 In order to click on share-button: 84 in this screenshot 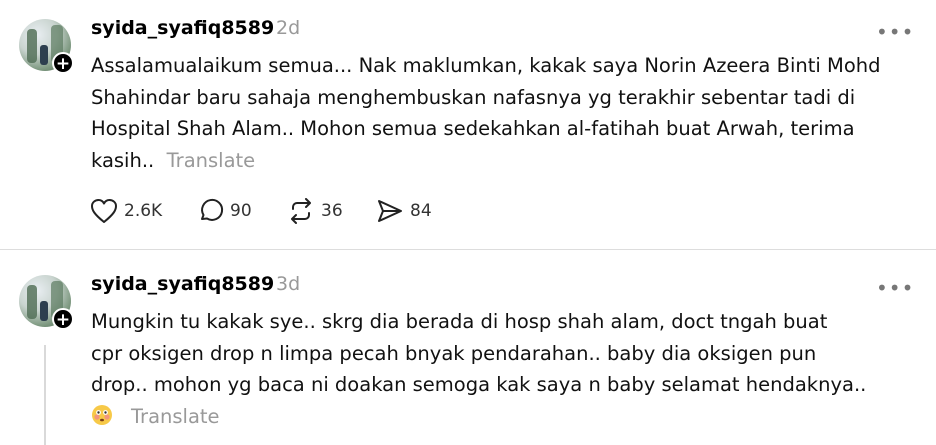, I will do `click(404, 211)`.